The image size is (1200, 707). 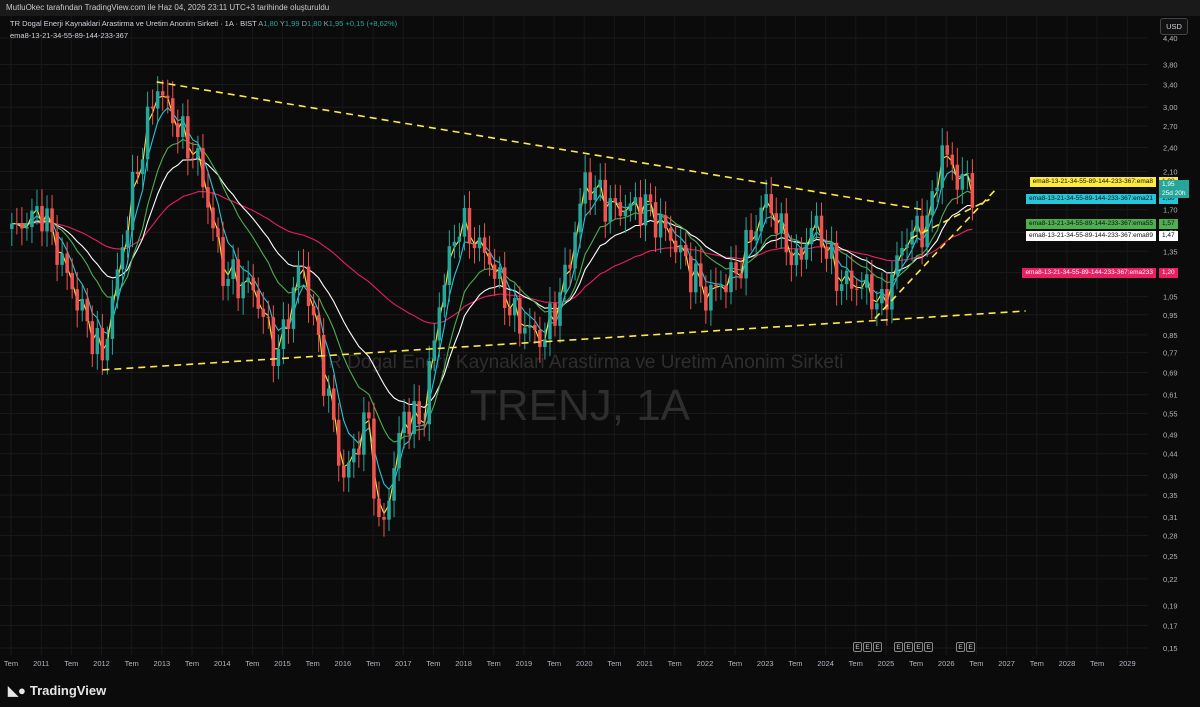 What do you see at coordinates (1170, 353) in the screenshot?
I see `price-tick-label: 0,77` at bounding box center [1170, 353].